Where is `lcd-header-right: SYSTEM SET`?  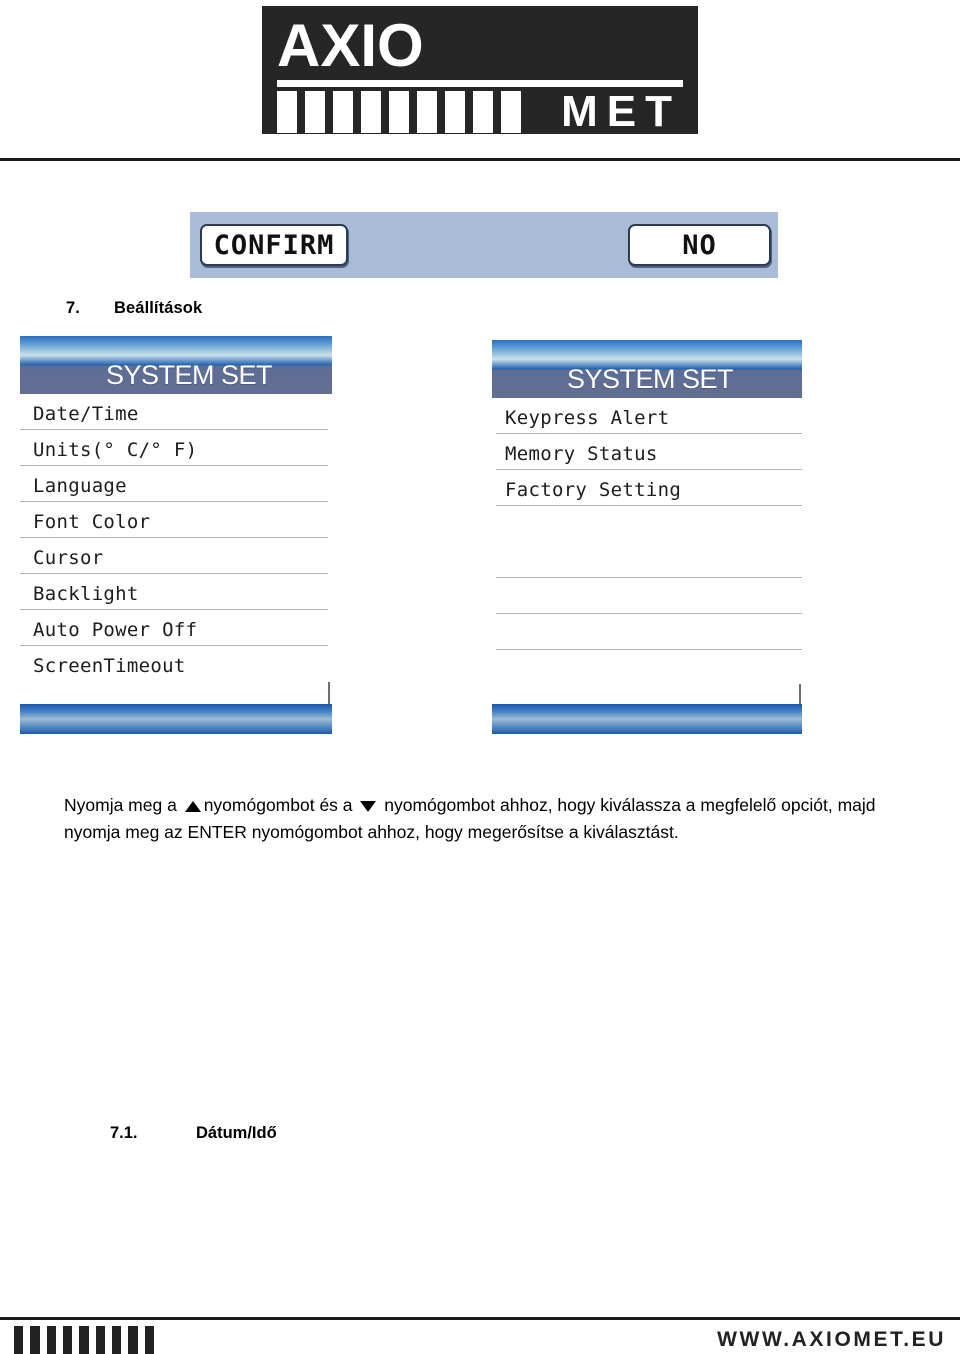 lcd-header-right: SYSTEM SET is located at coordinates (647, 369).